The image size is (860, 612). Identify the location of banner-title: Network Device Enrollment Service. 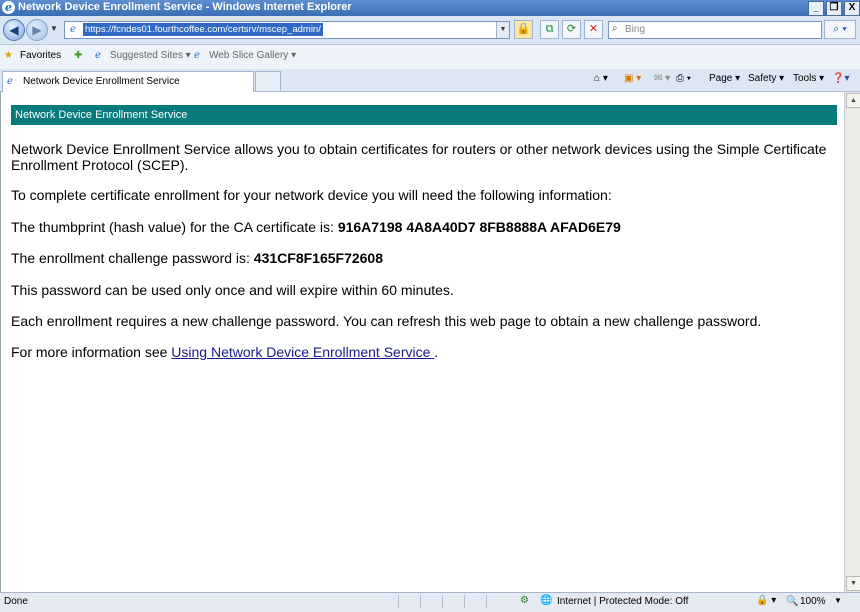
(101, 115).